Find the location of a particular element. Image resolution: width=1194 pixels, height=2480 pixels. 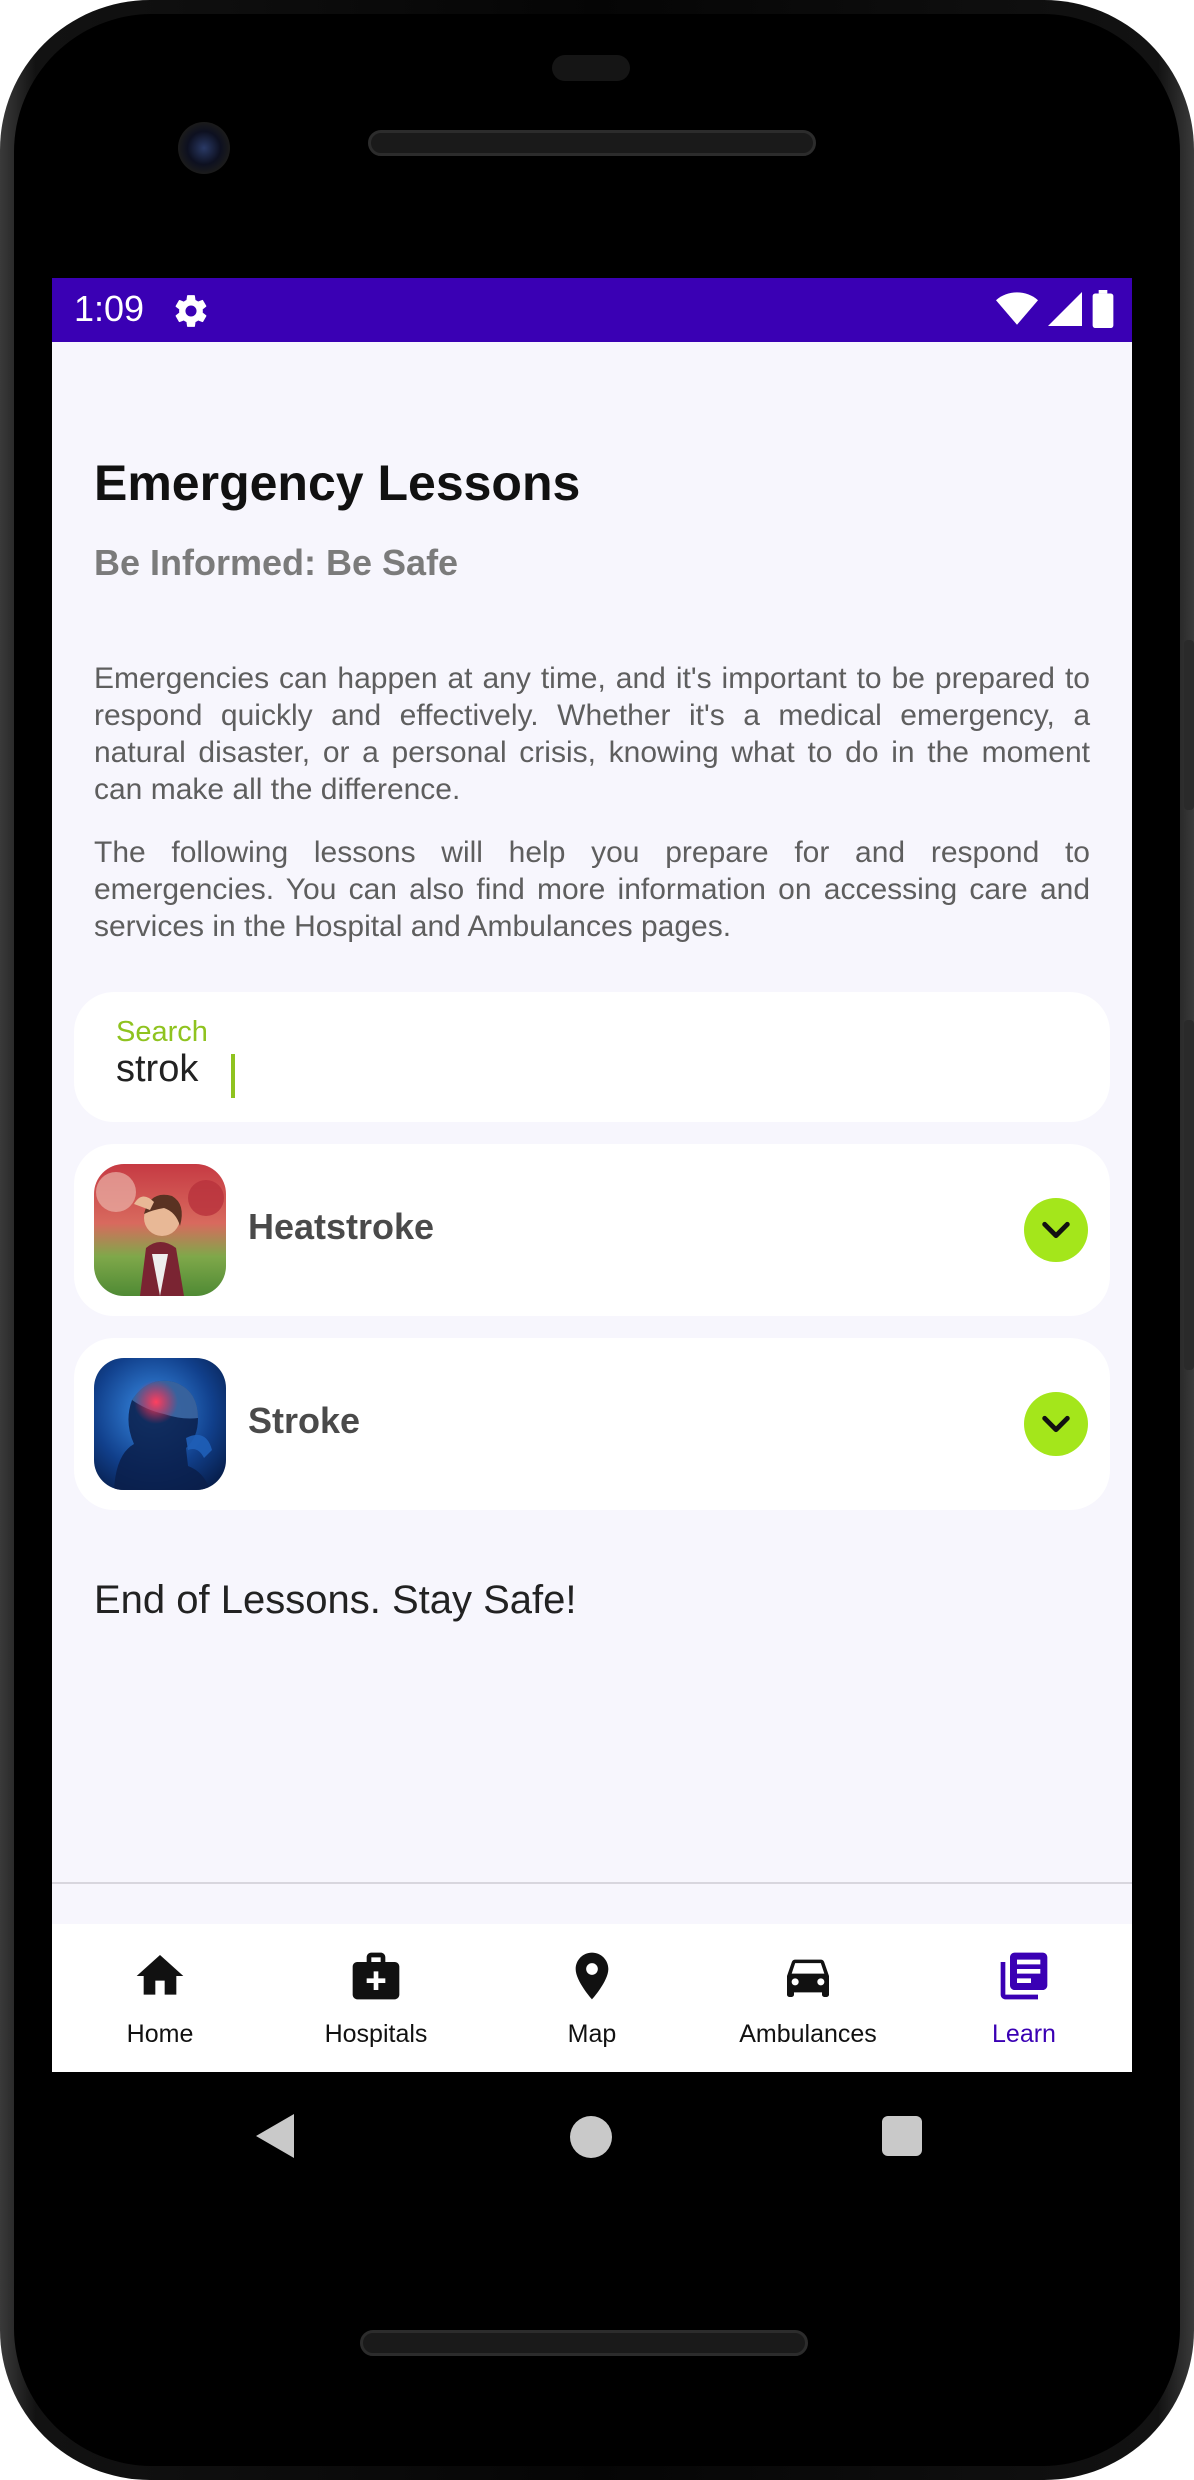

library-books-icon is located at coordinates (1024, 1976).